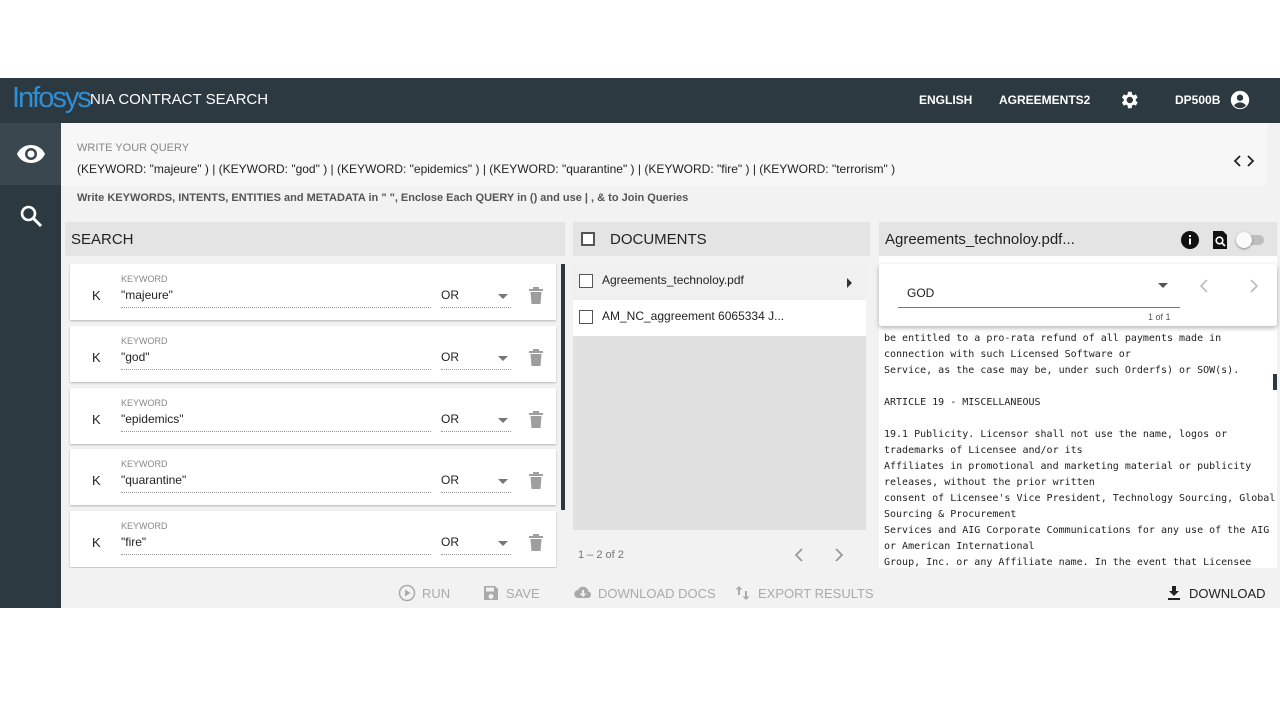  Describe the element at coordinates (1039, 286) in the screenshot. I see `term-select: GOD` at that location.